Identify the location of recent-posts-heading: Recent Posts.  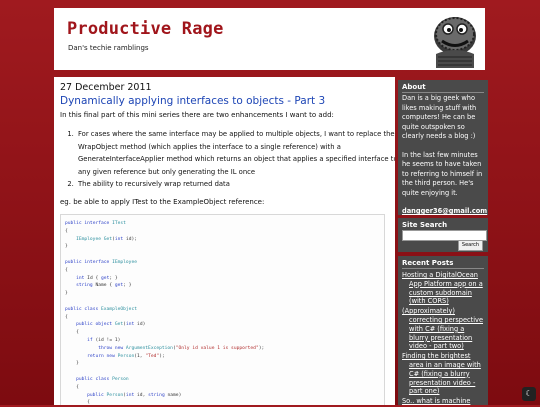
(428, 263).